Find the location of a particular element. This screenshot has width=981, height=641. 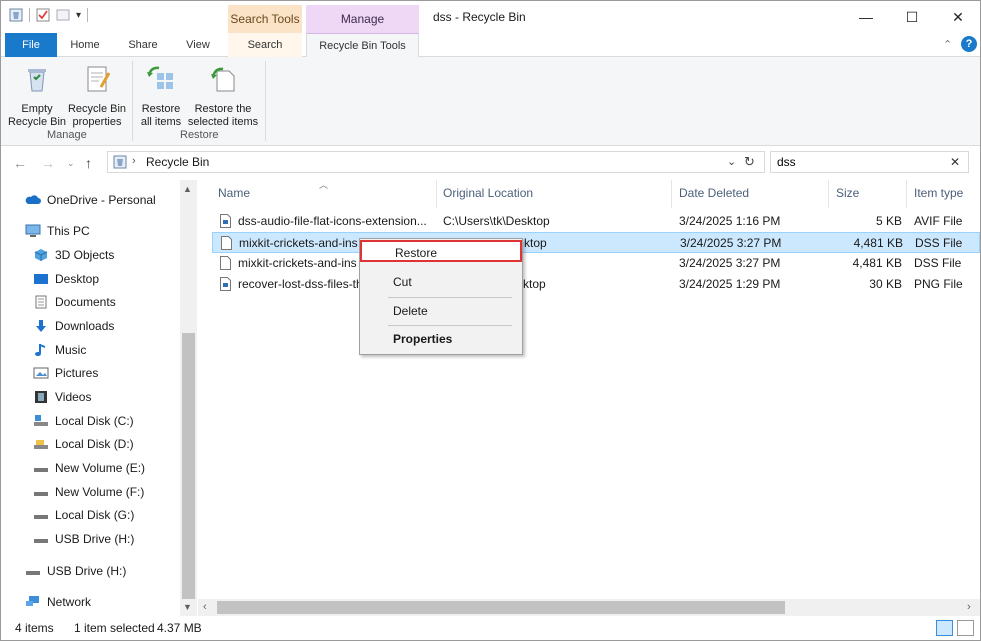

menu-divider is located at coordinates (450, 325).